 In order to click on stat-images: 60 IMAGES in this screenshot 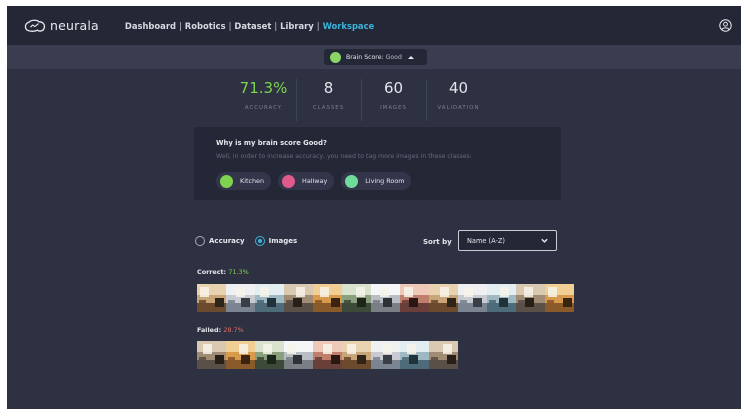, I will do `click(393, 101)`.